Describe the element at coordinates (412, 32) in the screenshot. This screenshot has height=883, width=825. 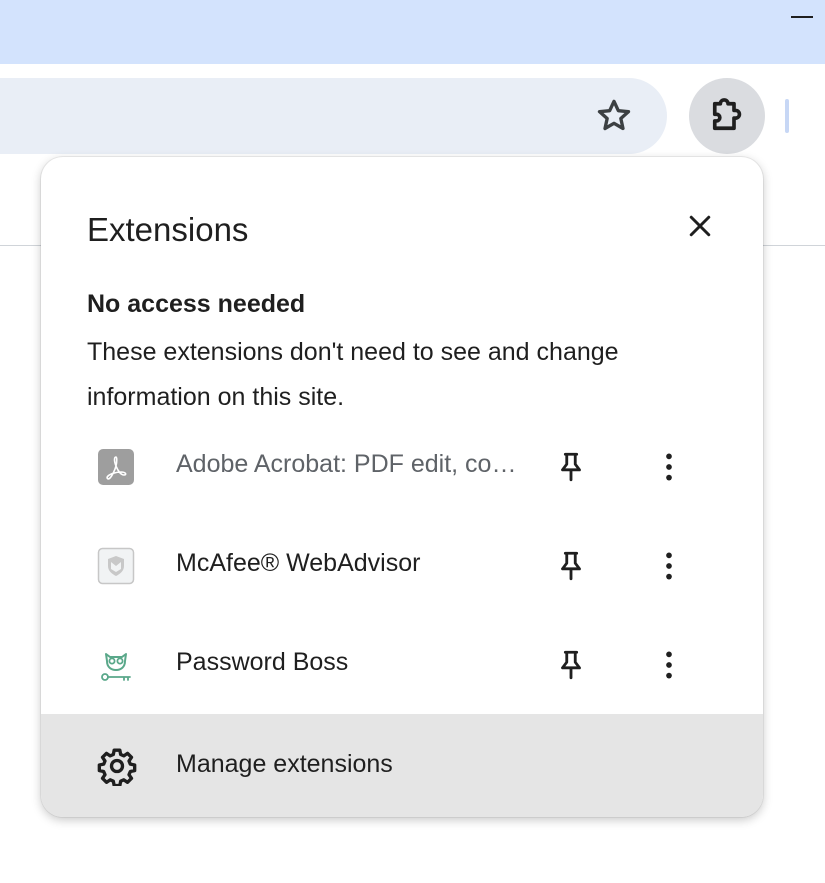
I see `window-titlebar` at that location.